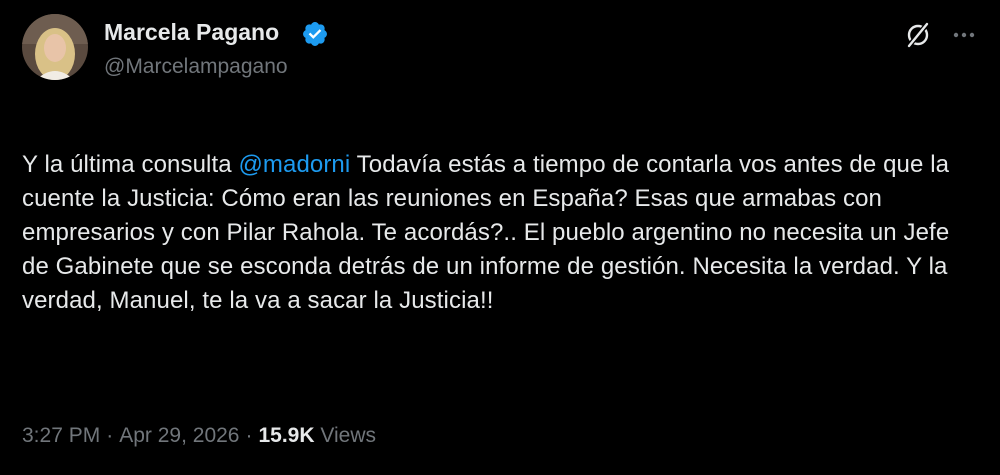 The width and height of the screenshot is (1000, 475). What do you see at coordinates (315, 34) in the screenshot?
I see `verified-badge-icon` at bounding box center [315, 34].